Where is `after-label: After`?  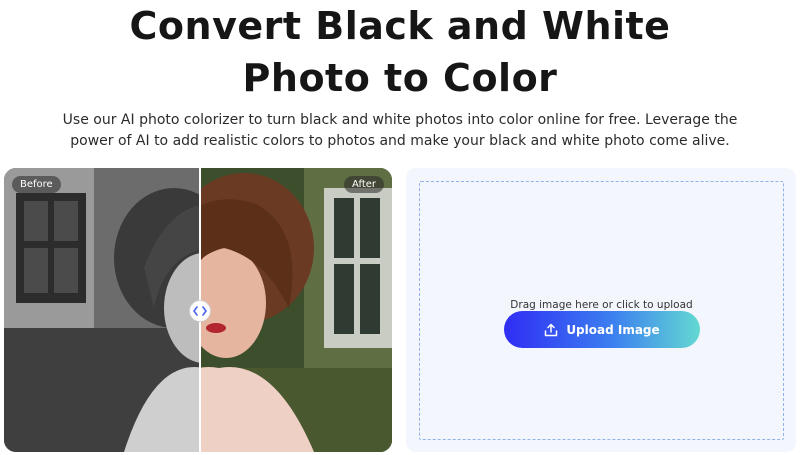
after-label: After is located at coordinates (363, 184).